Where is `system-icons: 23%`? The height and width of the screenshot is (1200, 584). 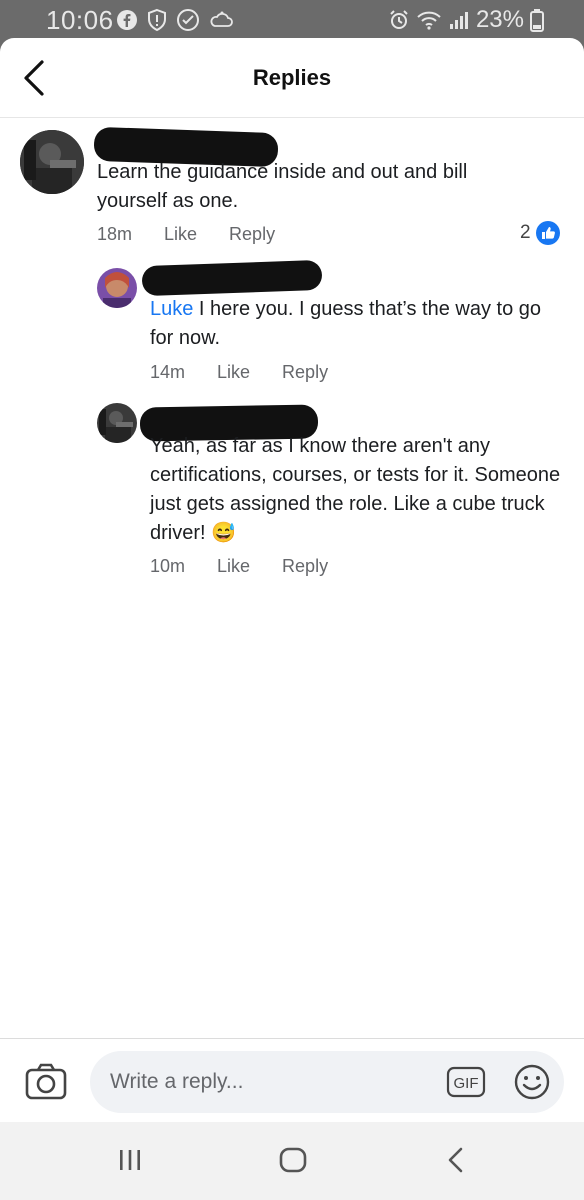 system-icons: 23% is located at coordinates (466, 20).